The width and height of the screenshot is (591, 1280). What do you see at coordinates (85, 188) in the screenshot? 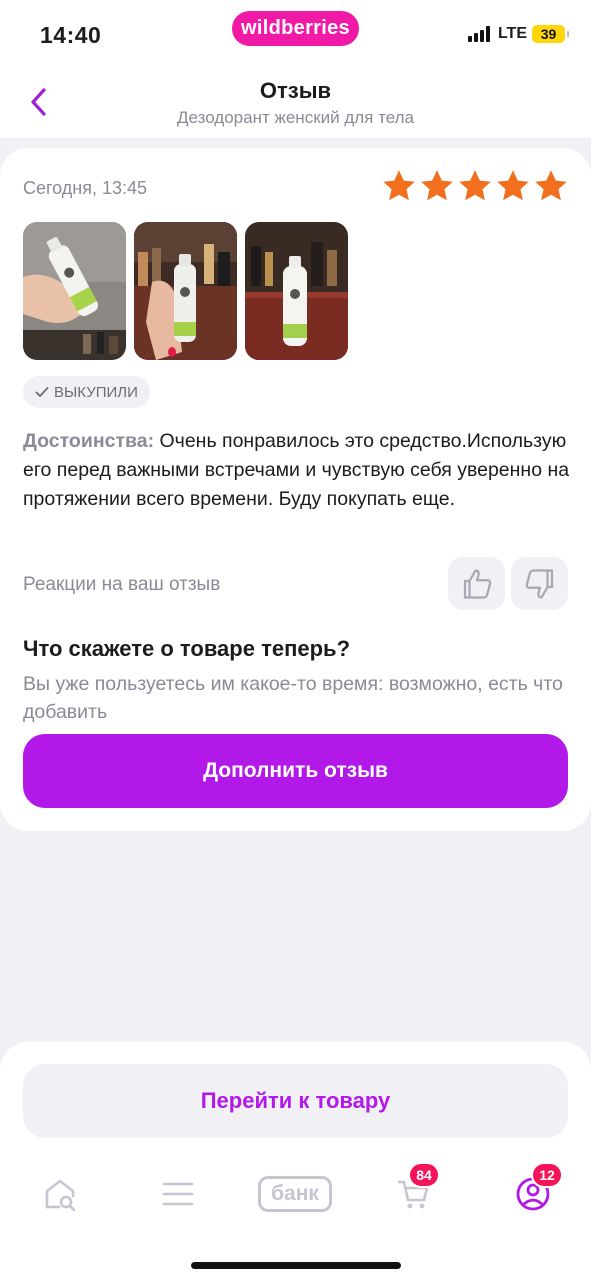
I see `review-date: Сегодня, 13:45` at bounding box center [85, 188].